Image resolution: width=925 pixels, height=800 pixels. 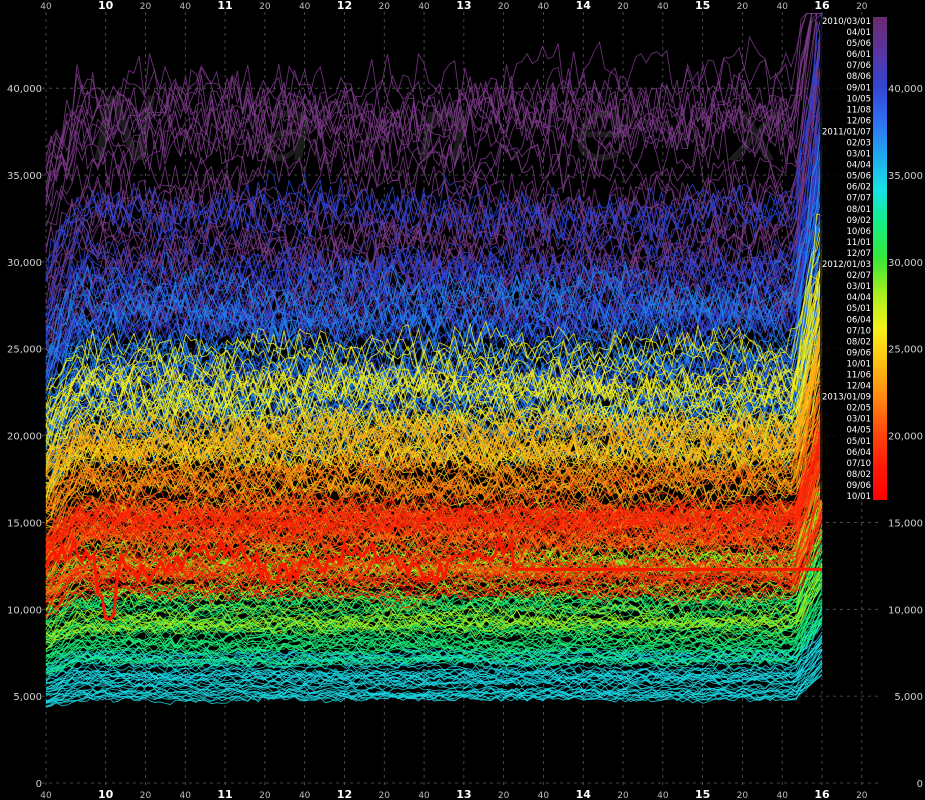 I want to click on y-tick-label-left: 5,000, so click(x=27, y=697).